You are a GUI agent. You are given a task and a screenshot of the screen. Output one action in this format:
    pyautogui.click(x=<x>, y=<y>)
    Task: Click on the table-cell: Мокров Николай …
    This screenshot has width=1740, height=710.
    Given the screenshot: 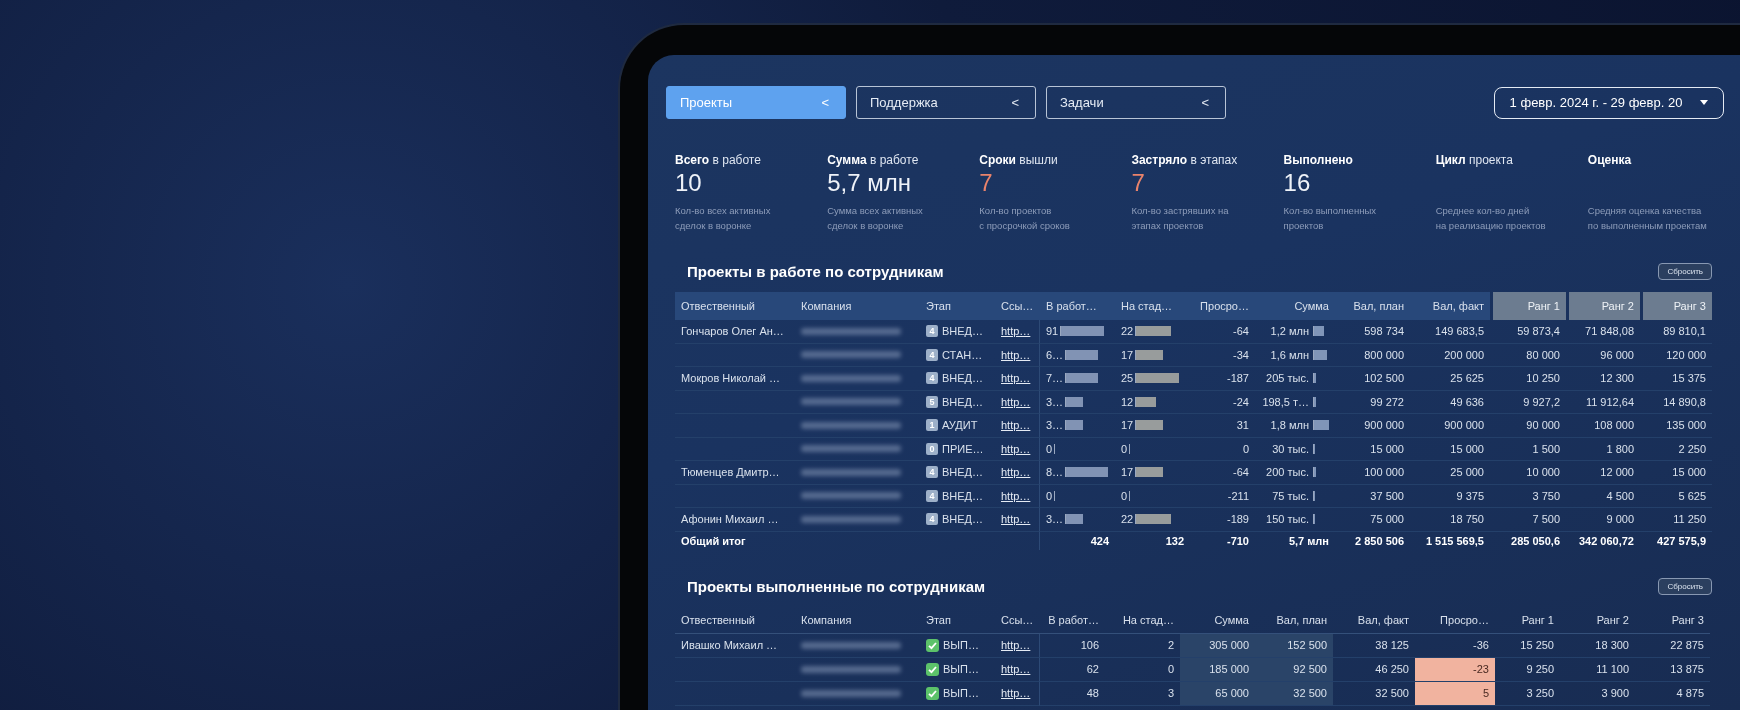 What is the action you would take?
    pyautogui.click(x=735, y=379)
    